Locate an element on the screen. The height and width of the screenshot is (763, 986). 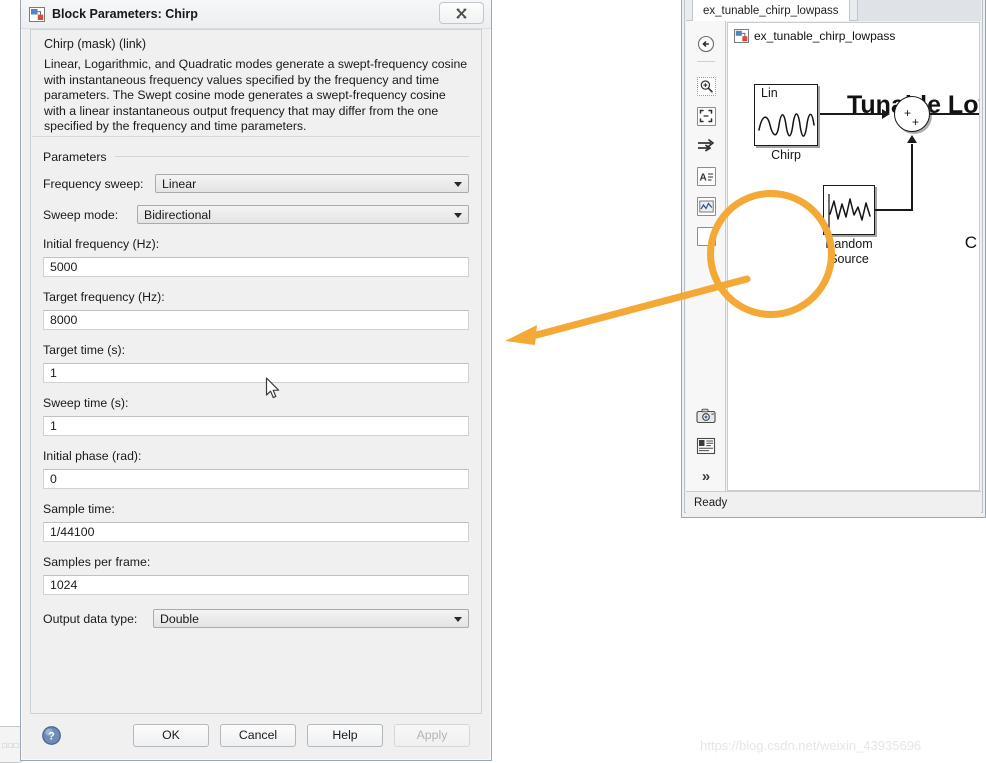
field-output-data-type-label: Output data type: is located at coordinates (90, 618).